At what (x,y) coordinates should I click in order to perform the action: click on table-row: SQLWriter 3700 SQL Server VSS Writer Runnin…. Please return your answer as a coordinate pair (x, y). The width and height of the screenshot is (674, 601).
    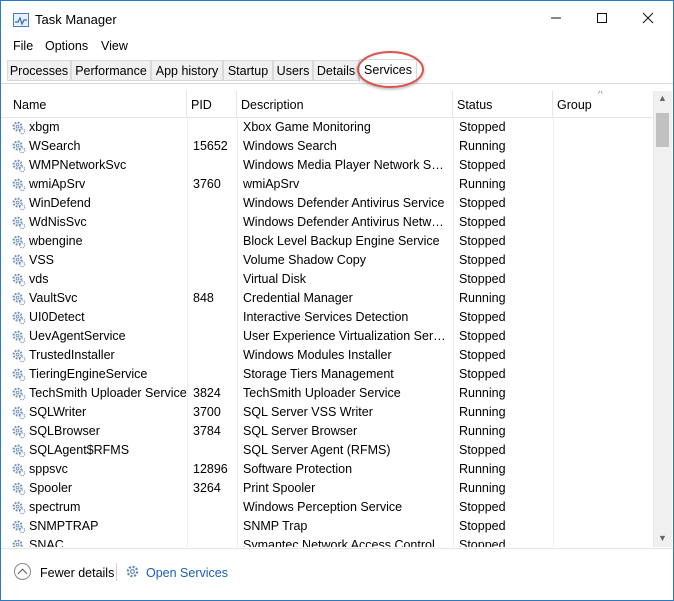
    Looking at the image, I should click on (327, 412).